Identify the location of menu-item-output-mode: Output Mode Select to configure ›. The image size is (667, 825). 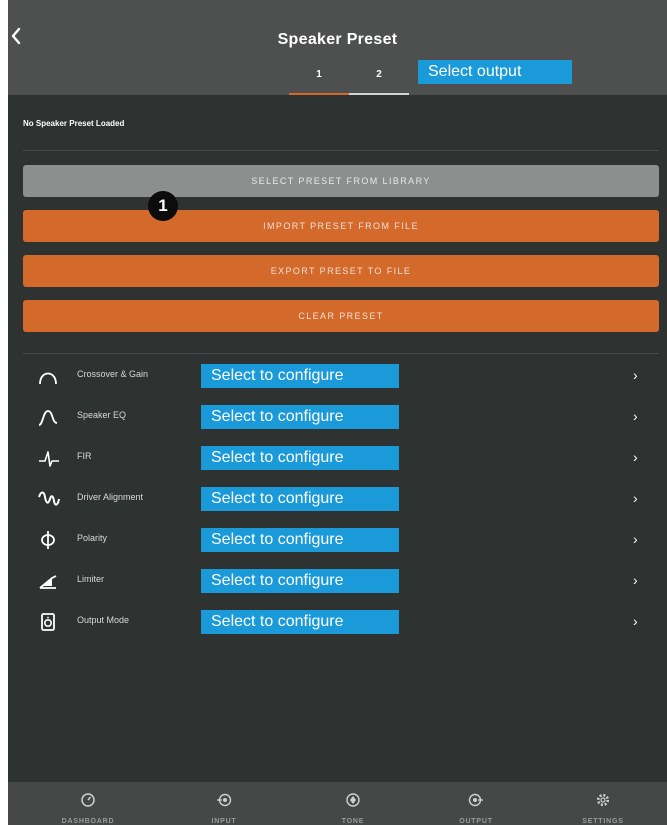
(341, 622).